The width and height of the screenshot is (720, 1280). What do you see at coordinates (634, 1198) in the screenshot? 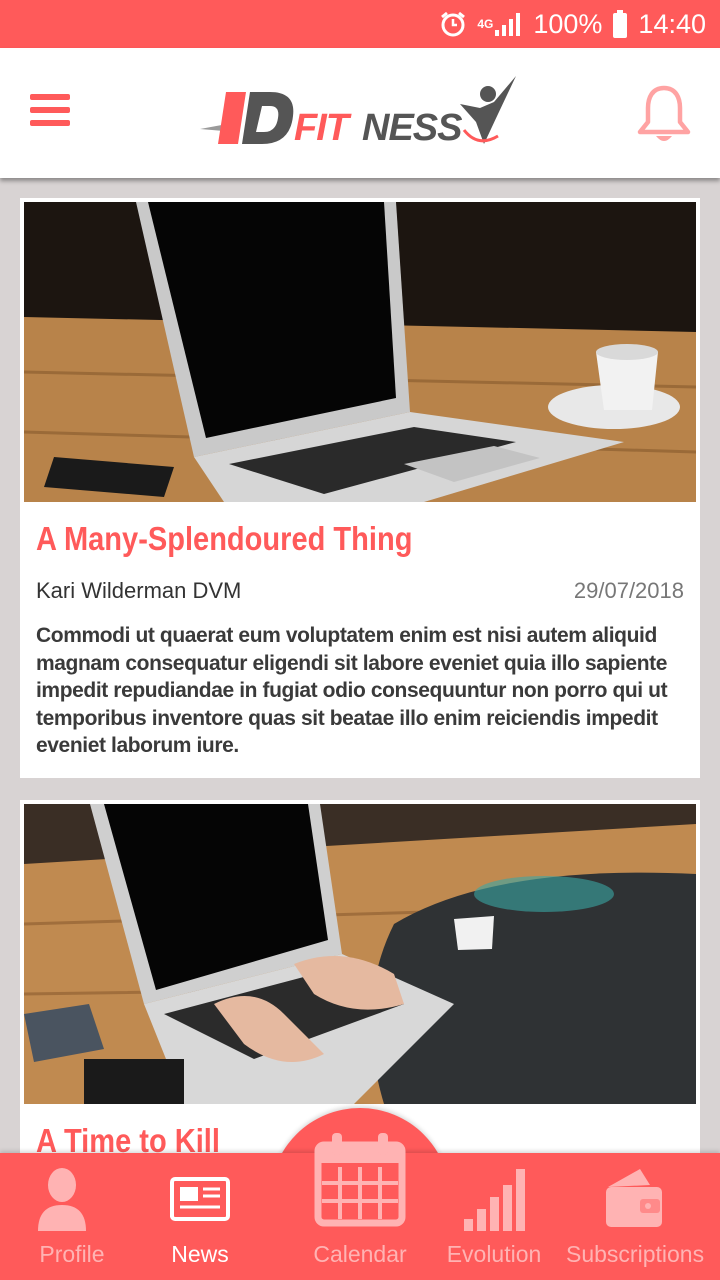
I see `wallet-icon` at bounding box center [634, 1198].